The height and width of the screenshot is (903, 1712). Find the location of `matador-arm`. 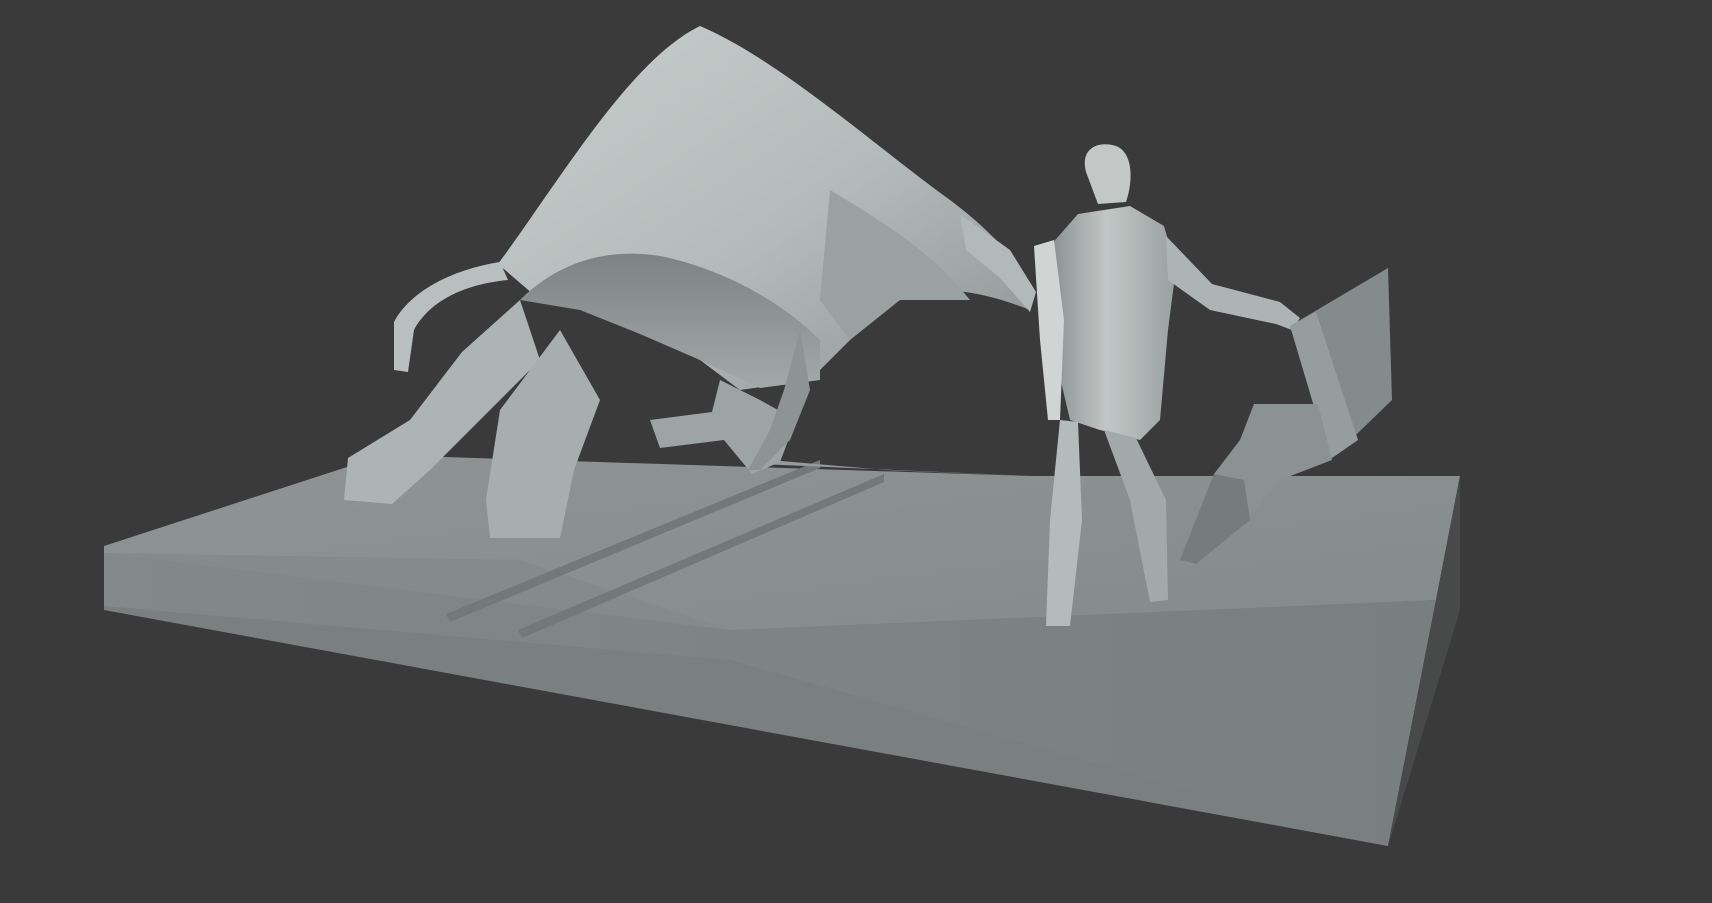

matador-arm is located at coordinates (1233, 283).